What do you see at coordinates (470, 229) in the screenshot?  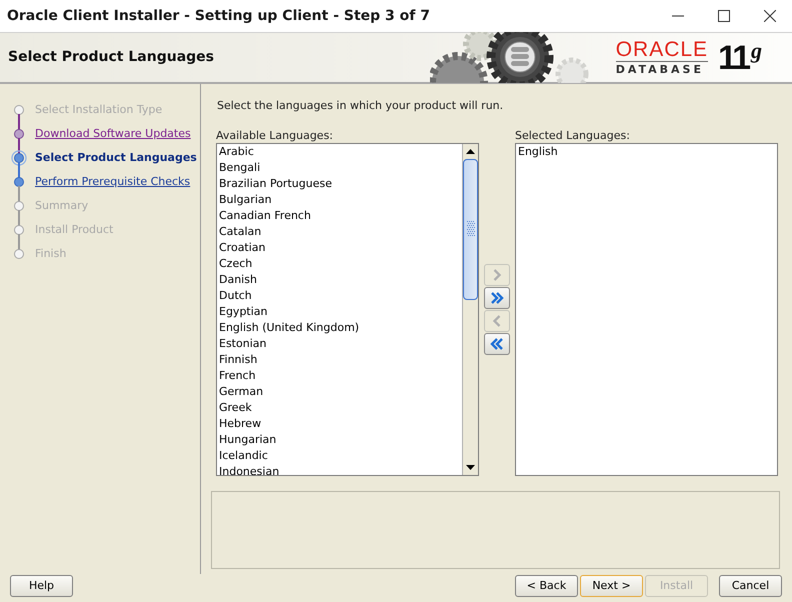 I see `scroll-thumb` at bounding box center [470, 229].